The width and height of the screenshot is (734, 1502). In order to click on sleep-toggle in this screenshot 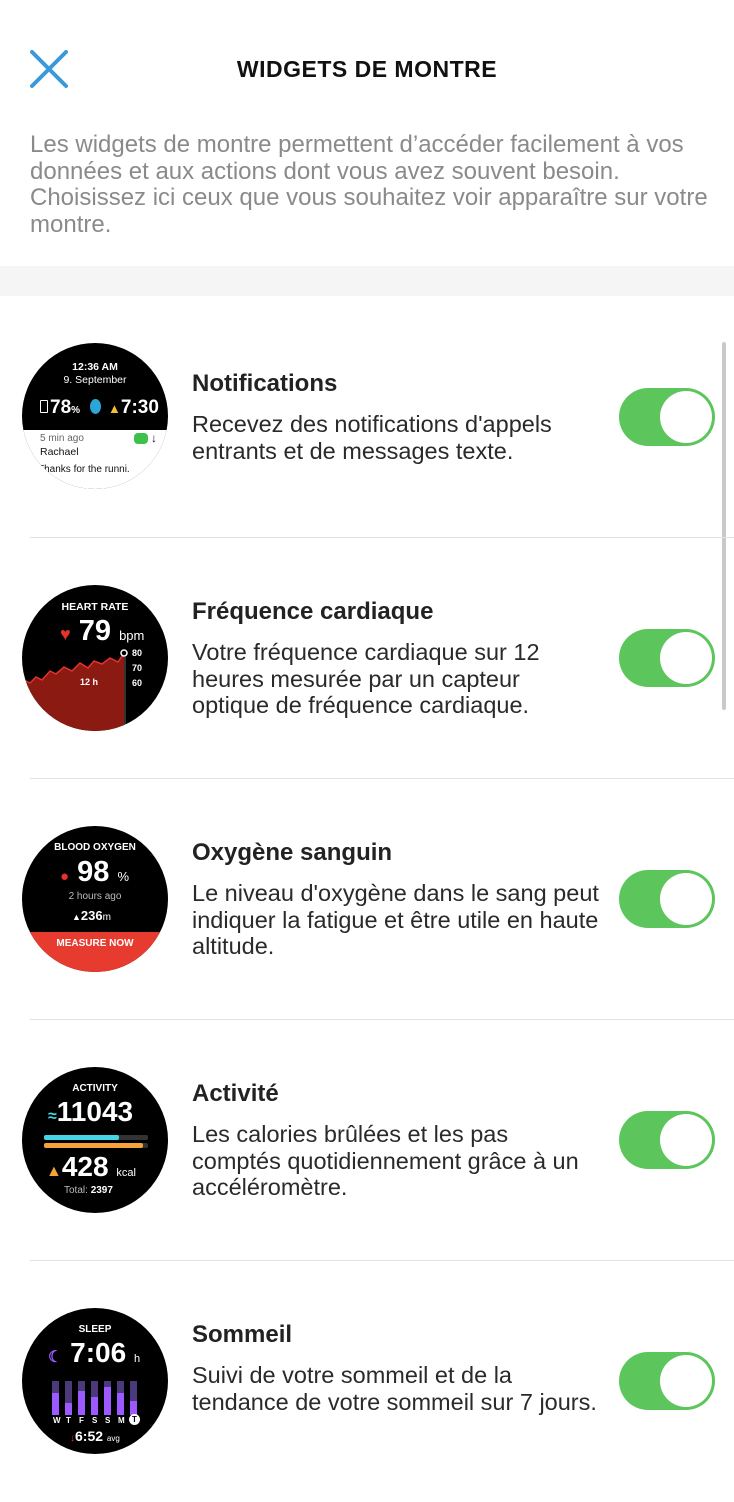, I will do `click(667, 1381)`.